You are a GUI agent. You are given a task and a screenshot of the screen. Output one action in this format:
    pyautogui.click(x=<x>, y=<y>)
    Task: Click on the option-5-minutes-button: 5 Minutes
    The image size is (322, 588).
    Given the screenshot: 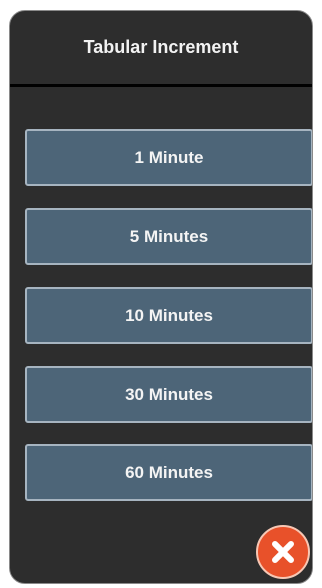 What is the action you would take?
    pyautogui.click(x=168, y=236)
    